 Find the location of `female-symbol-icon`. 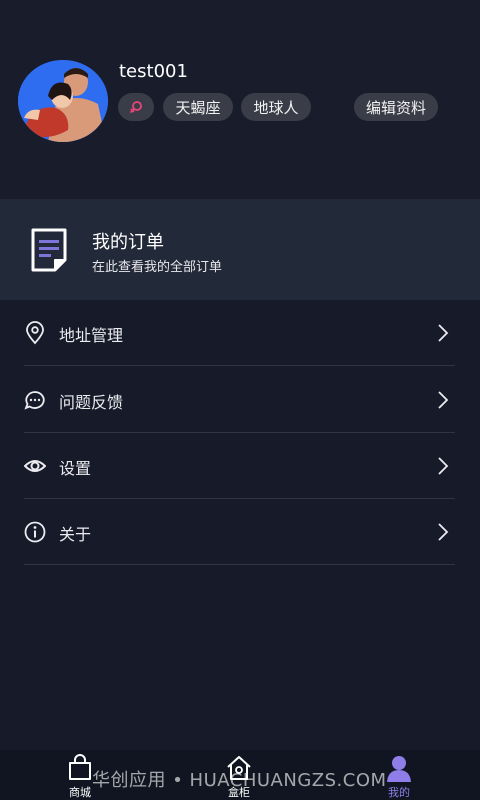

female-symbol-icon is located at coordinates (136, 107).